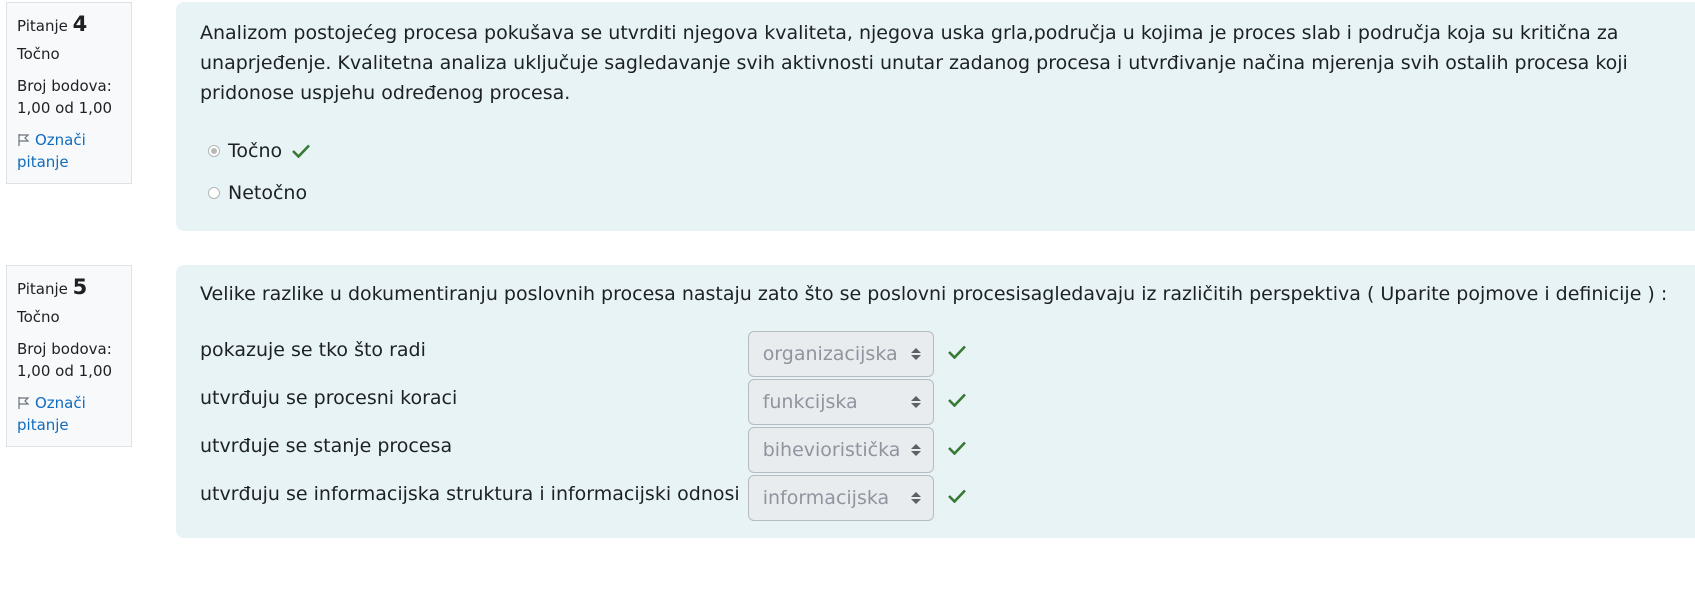  Describe the element at coordinates (329, 398) in the screenshot. I see `match-stem: utvrđuju se procesni koraci` at that location.